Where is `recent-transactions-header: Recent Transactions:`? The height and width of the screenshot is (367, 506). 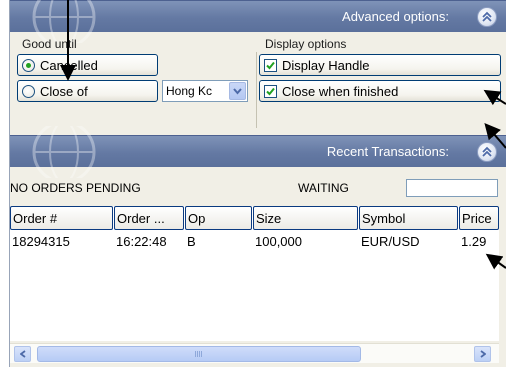 recent-transactions-header: Recent Transactions: is located at coordinates (258, 152).